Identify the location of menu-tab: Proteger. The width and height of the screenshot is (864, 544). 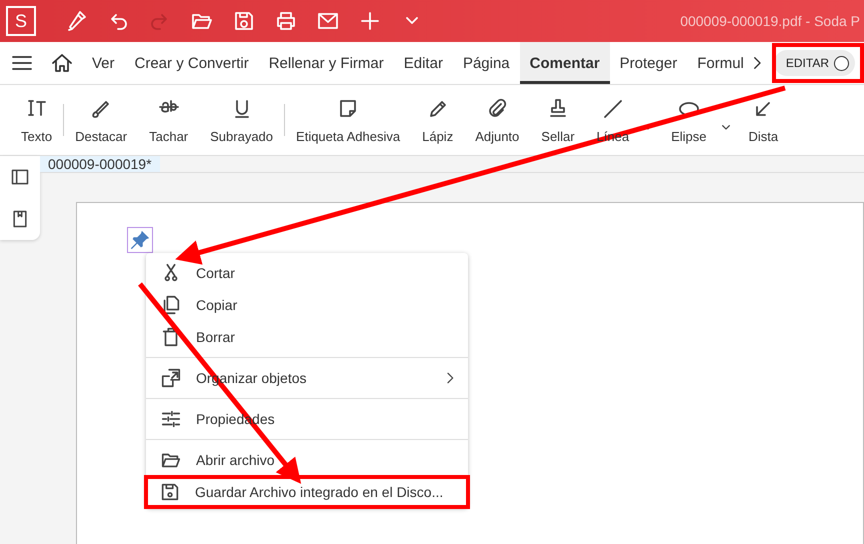
(649, 63).